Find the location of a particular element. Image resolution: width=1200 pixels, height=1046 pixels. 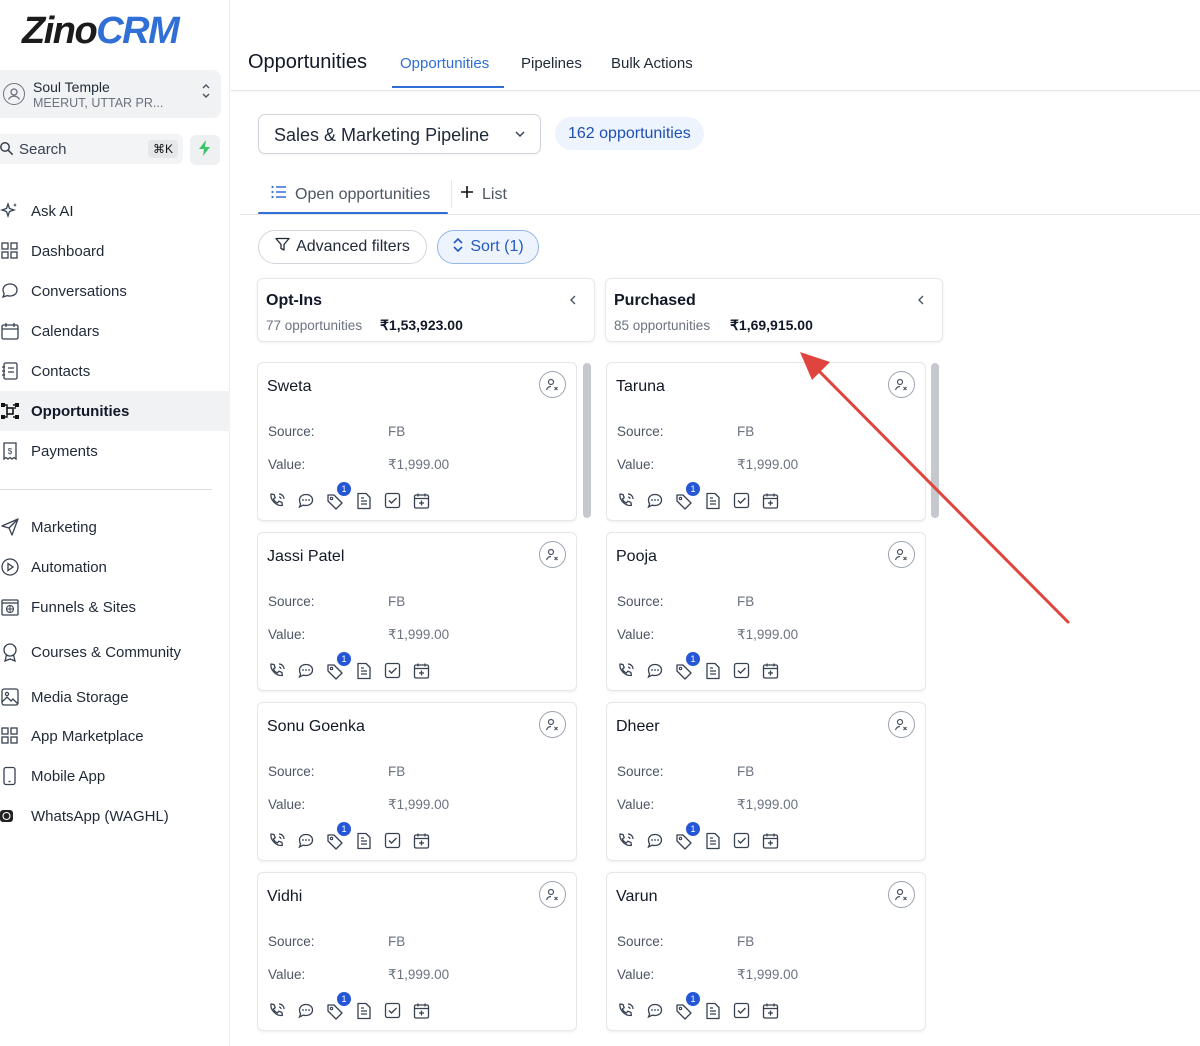

advanced-filters-button: Advanced filters is located at coordinates (342, 247).